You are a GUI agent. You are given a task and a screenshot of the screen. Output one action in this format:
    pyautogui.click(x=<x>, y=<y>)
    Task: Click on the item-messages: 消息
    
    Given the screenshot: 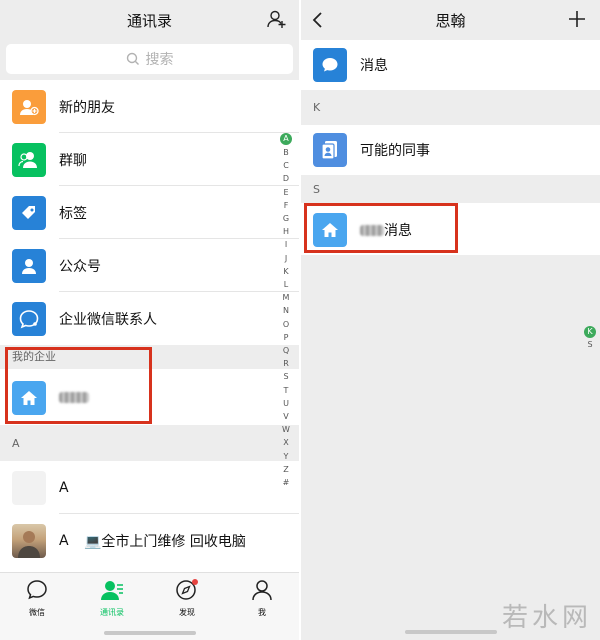 What is the action you would take?
    pyautogui.click(x=450, y=64)
    